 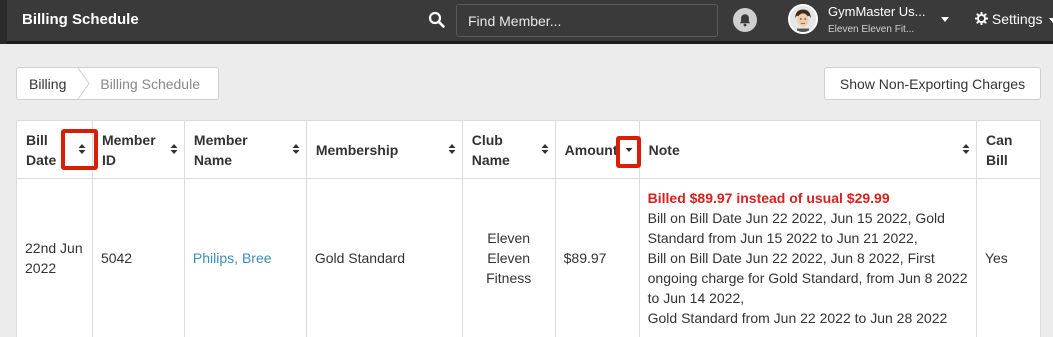 What do you see at coordinates (3, 22) in the screenshot?
I see `navbar-left-strip` at bounding box center [3, 22].